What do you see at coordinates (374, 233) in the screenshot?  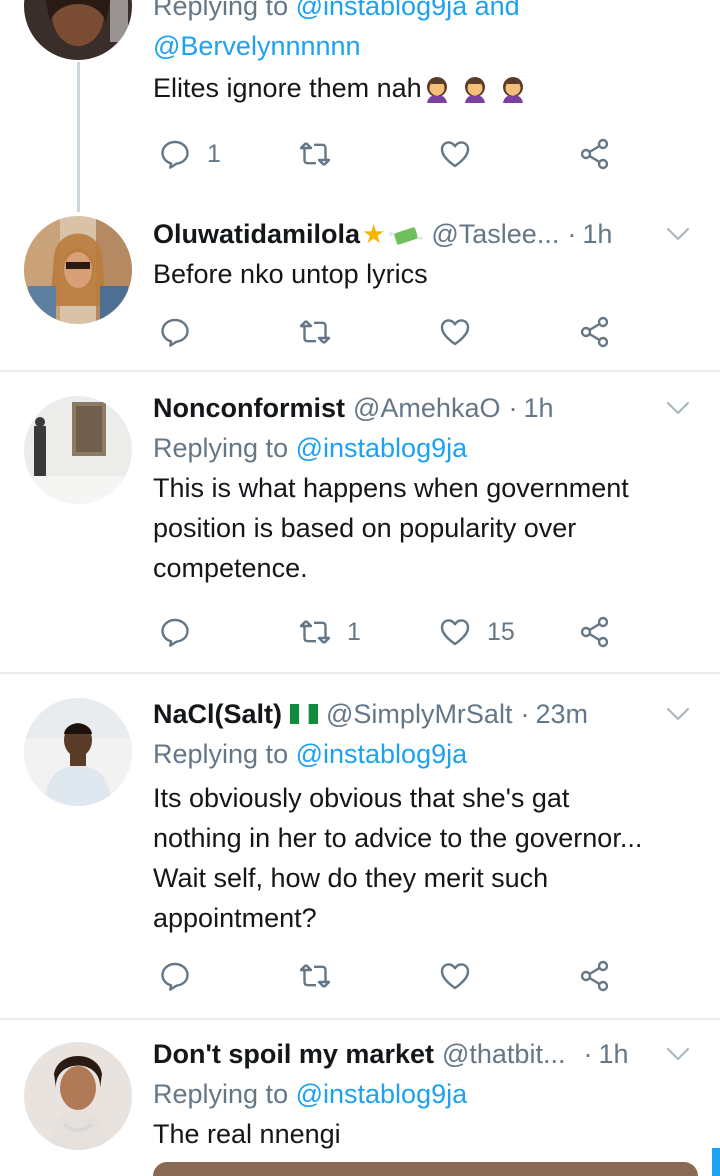 I see `star-emoji-icon: ★` at bounding box center [374, 233].